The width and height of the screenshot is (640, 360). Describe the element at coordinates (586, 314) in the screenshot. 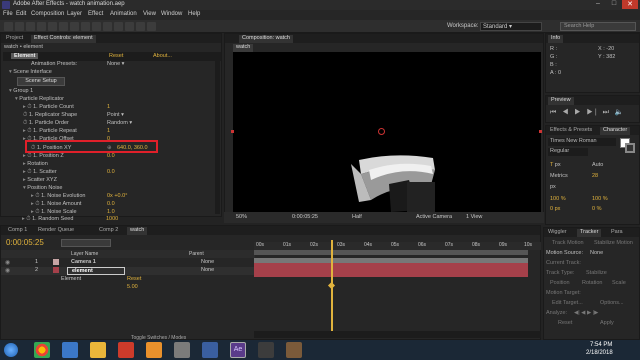

I see `analyze-controls: ◀| ◀ ▶ |▶` at that location.